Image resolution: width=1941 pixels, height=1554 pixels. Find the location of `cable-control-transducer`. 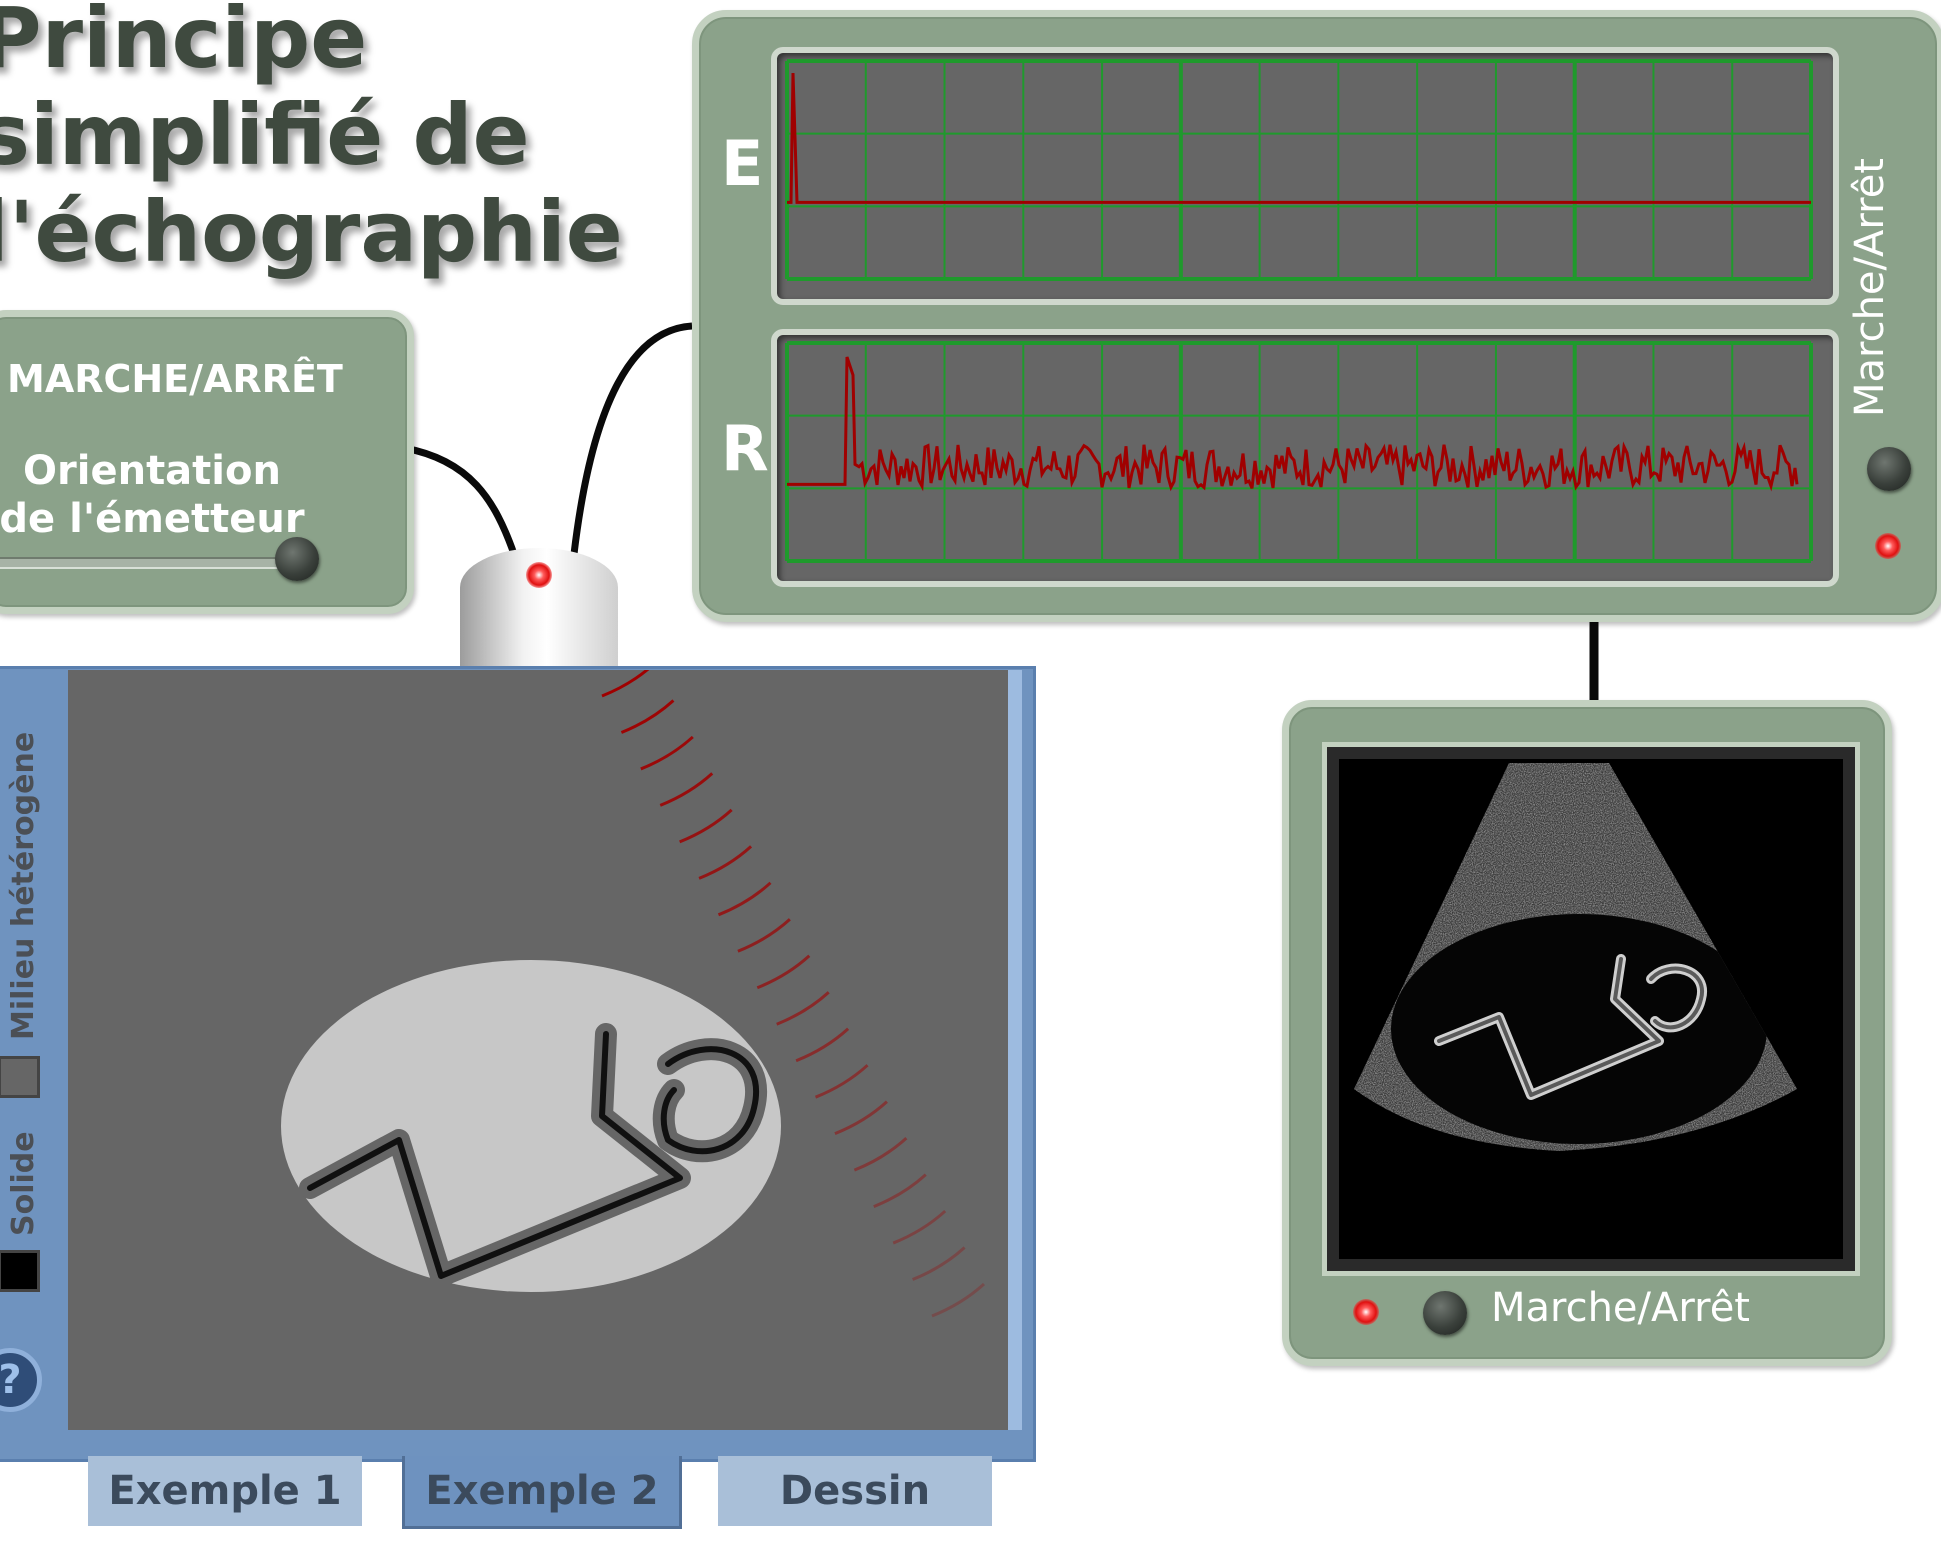

cable-control-transducer is located at coordinates (460, 500).